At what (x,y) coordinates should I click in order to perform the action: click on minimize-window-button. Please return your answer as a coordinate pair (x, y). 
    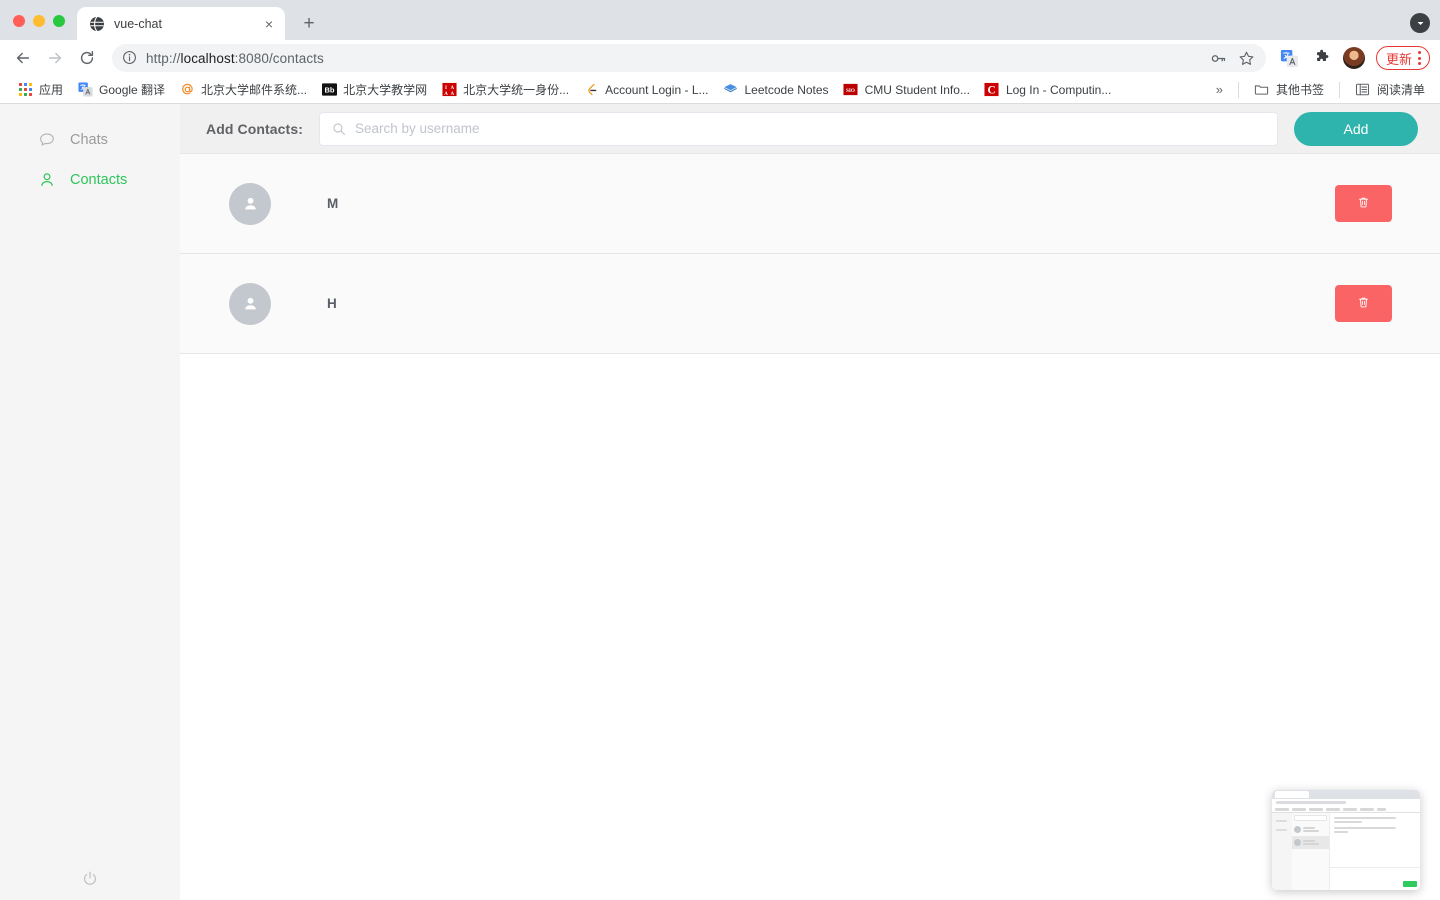
    Looking at the image, I should click on (39, 21).